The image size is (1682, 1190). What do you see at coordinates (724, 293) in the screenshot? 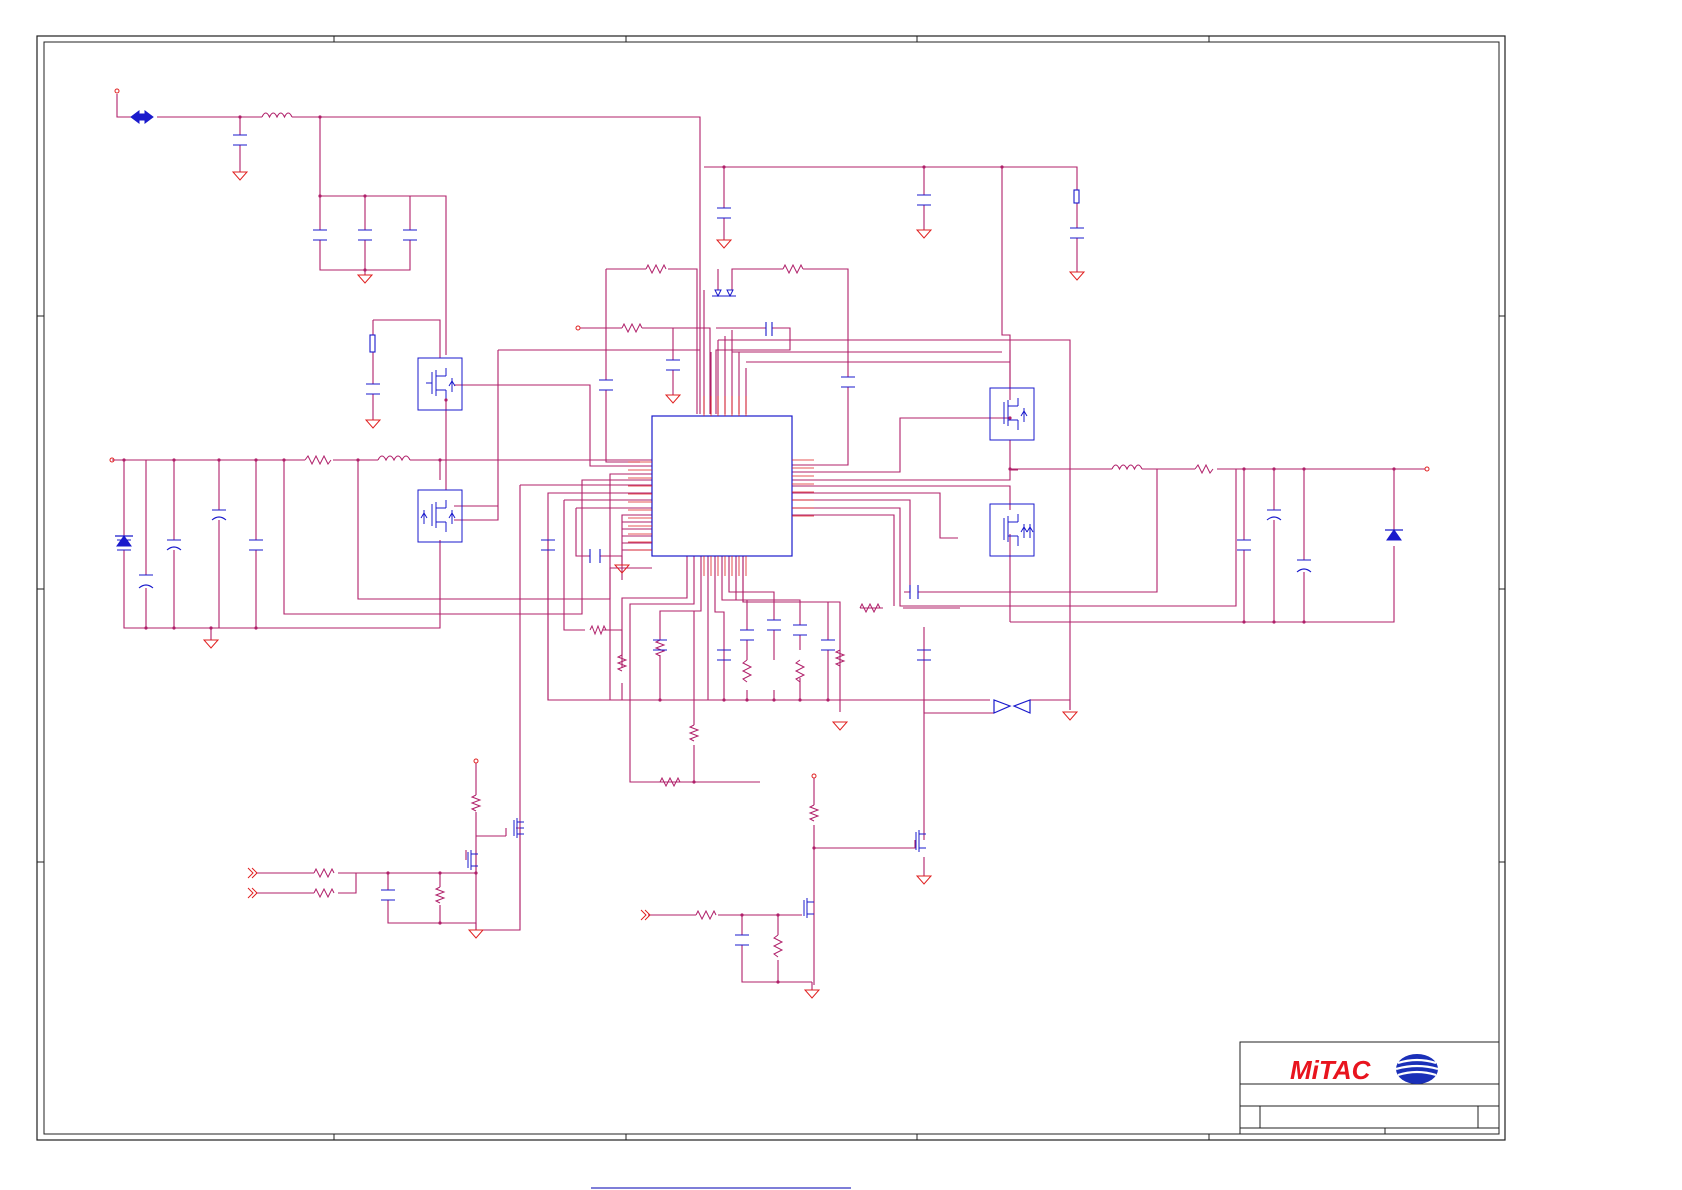
I see `dual-diode-icon` at bounding box center [724, 293].